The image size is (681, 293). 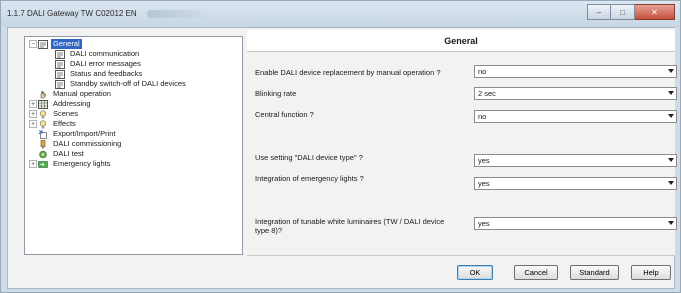 I want to click on standard-button: Standard, so click(x=594, y=272).